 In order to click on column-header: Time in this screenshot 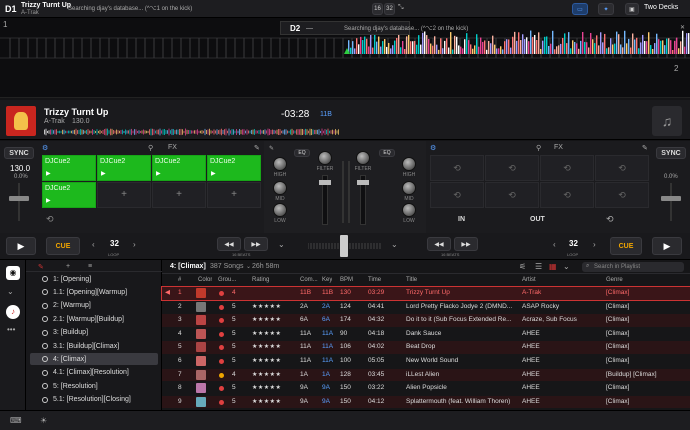, I will do `click(374, 280)`.